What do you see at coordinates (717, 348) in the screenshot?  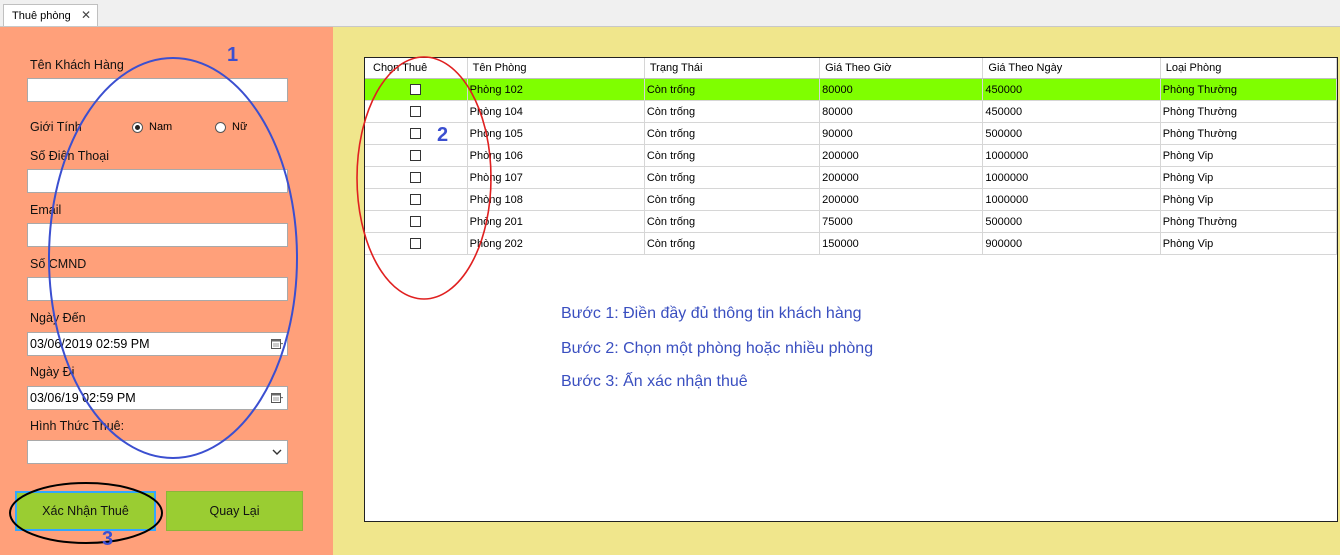 I see `instruction-step-2: Bước 2: Chọn một phòng hoặc nhiều phòng` at bounding box center [717, 348].